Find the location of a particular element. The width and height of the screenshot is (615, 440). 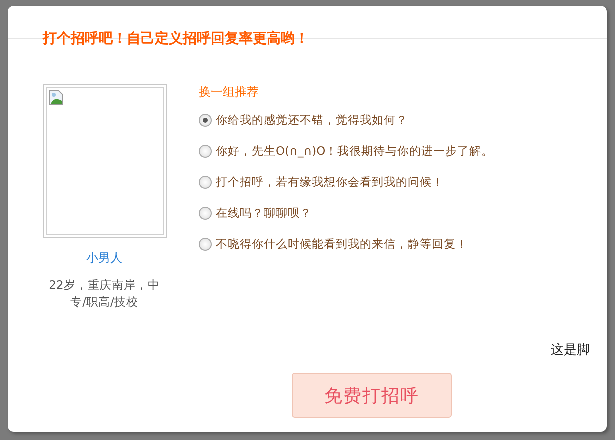

greeting-option: 不晓得你什么时候能看到我的来信，静等回复！ is located at coordinates (342, 244).